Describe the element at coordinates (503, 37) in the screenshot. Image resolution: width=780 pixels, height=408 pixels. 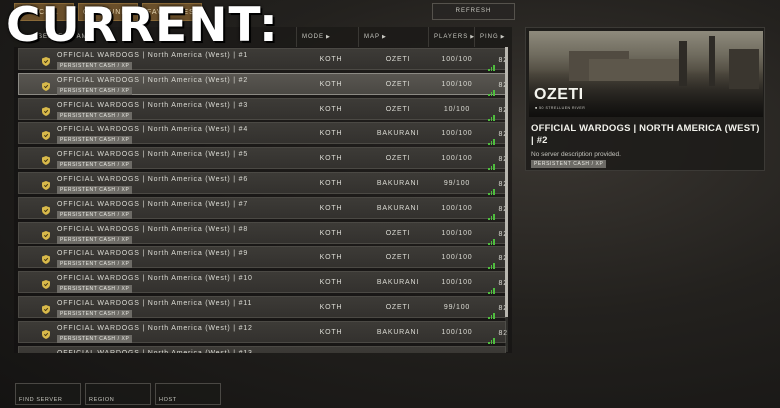
I see `sort-arrow-icon: ▶` at that location.